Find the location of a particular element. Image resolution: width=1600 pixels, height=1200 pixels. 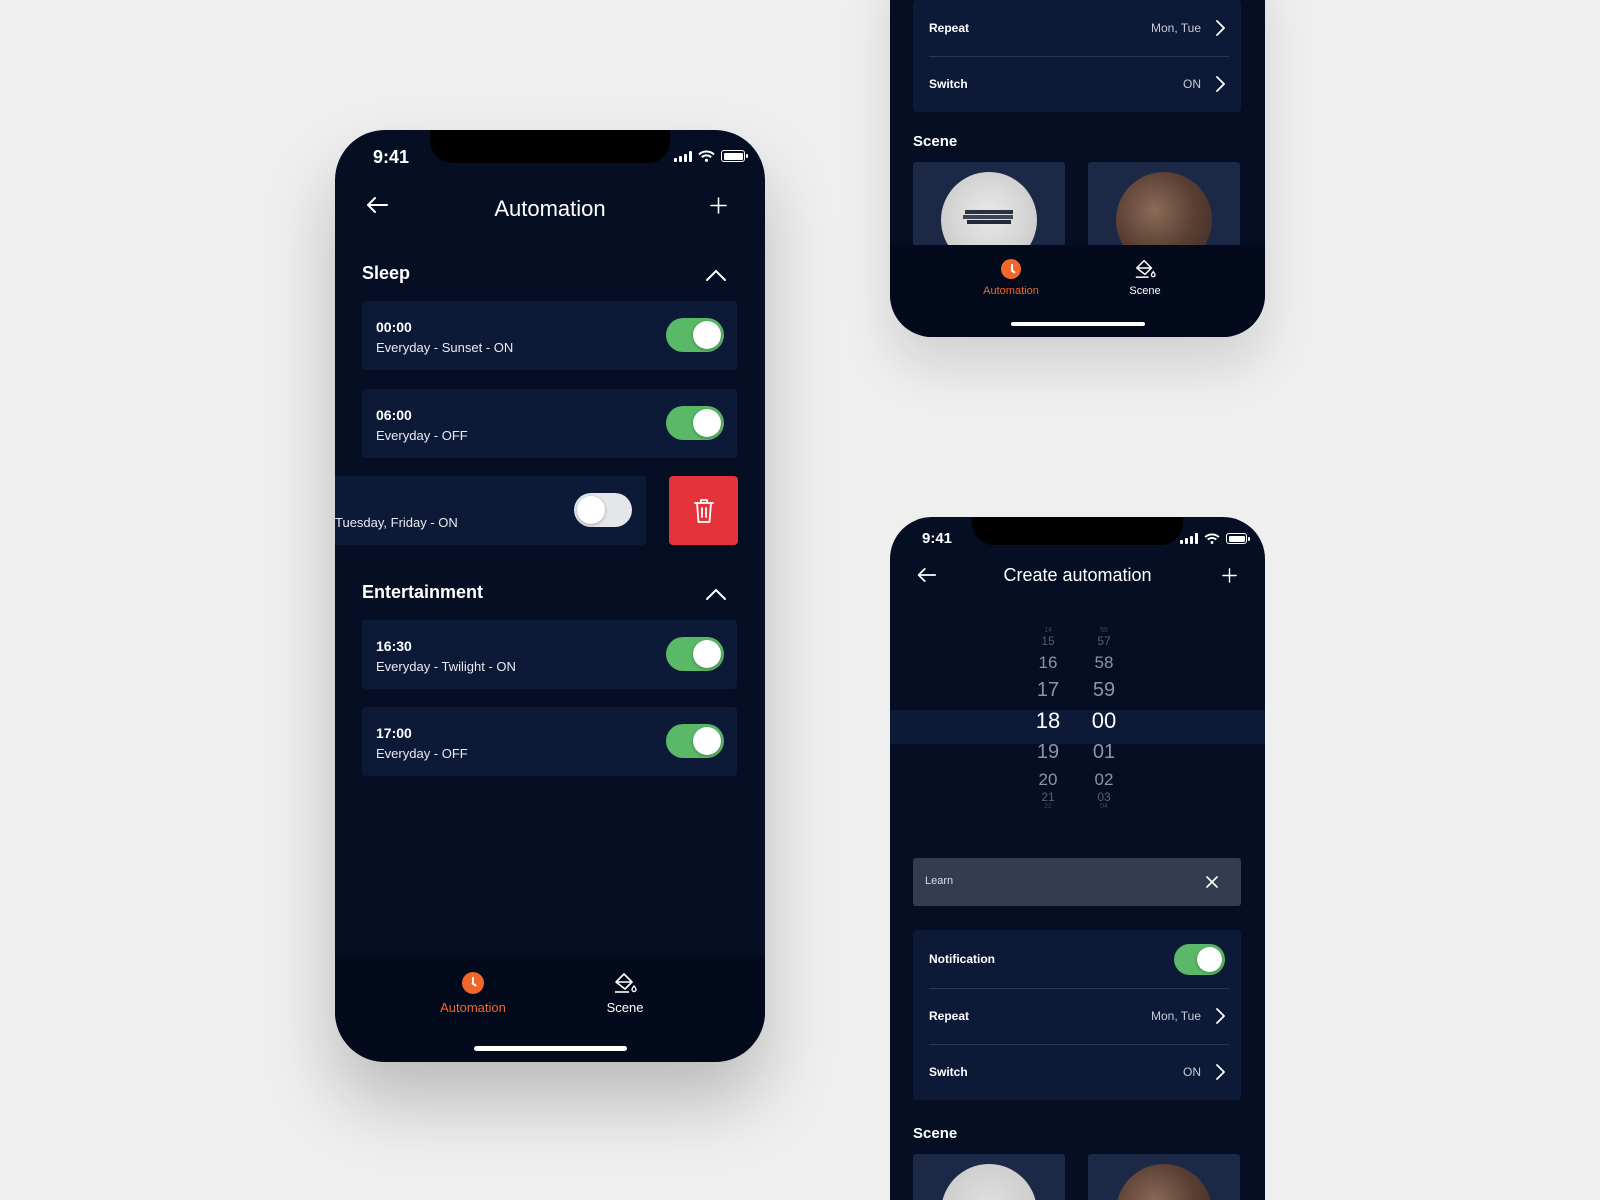

picker-option: 20 is located at coordinates (1048, 779).